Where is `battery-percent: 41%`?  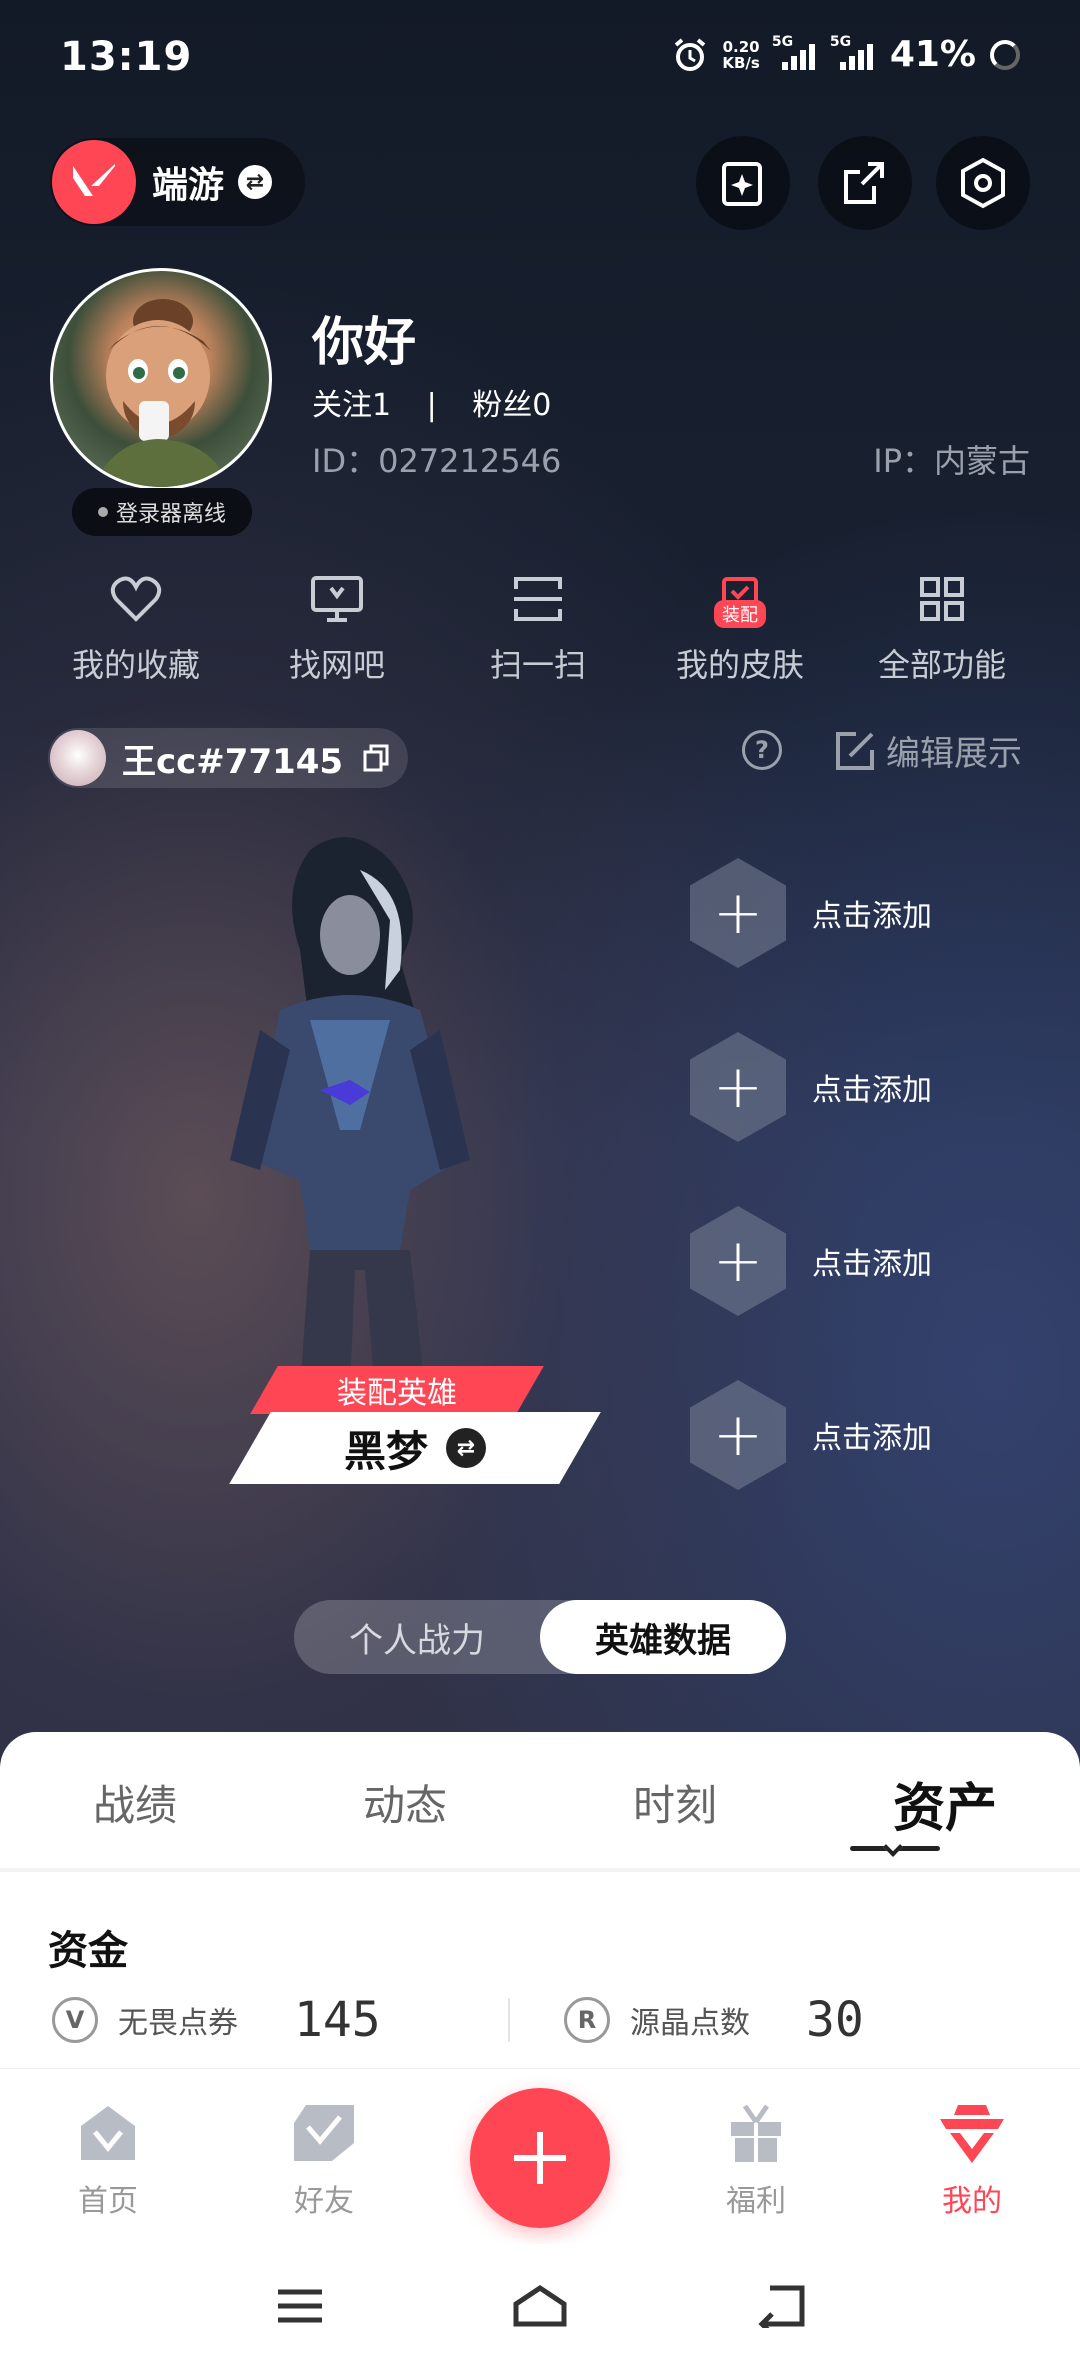
battery-percent: 41% is located at coordinates (932, 54).